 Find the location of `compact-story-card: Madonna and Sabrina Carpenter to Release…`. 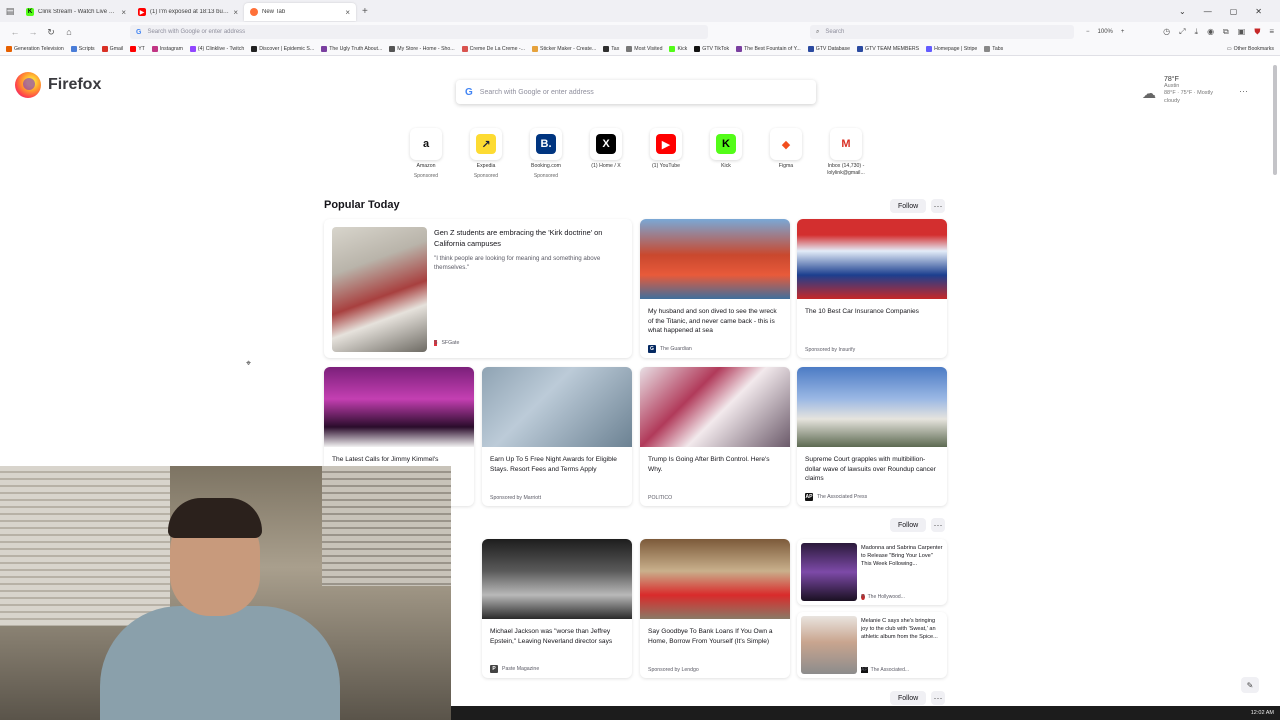

compact-story-card: Madonna and Sabrina Carpenter to Release… is located at coordinates (872, 572).